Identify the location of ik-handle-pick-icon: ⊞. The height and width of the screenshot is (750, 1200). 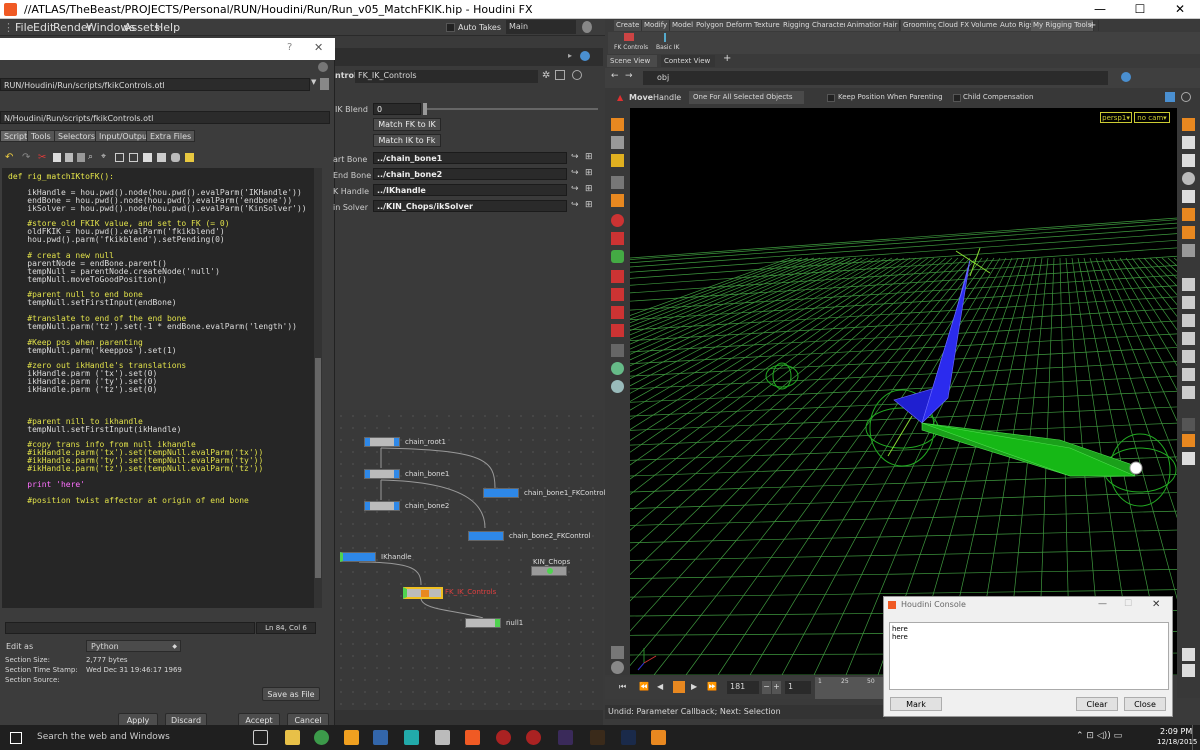
(589, 189).